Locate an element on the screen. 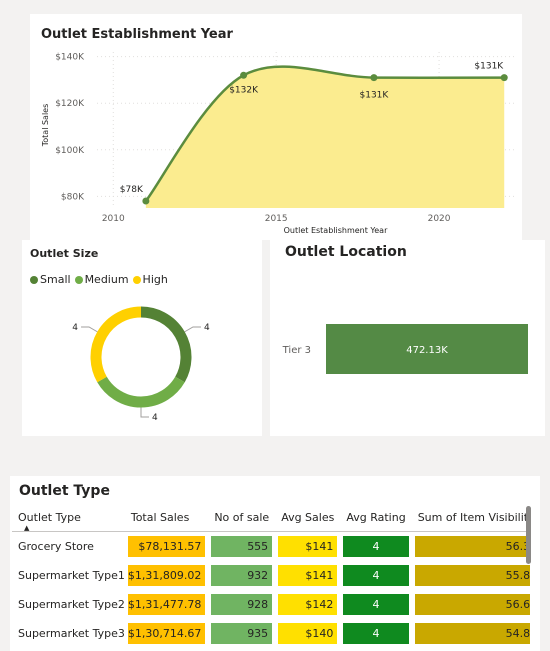  column-header-total-sales: Total Sales is located at coordinates (166, 517).